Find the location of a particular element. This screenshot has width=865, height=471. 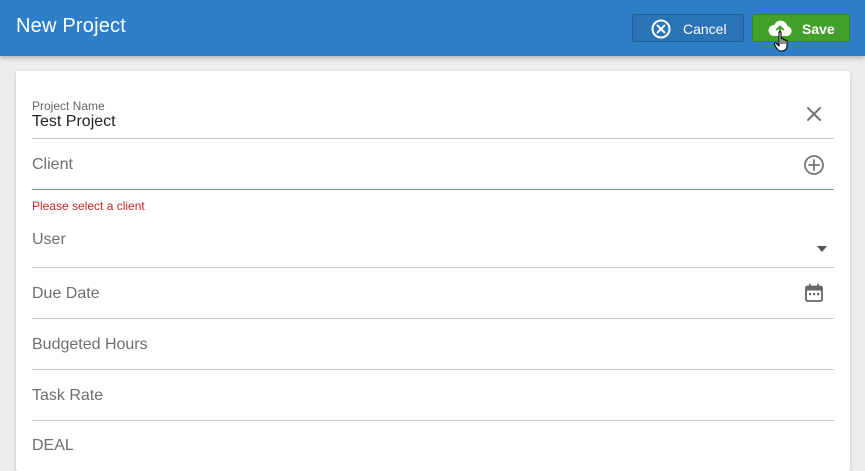

due-date-field: Due Date is located at coordinates (433, 294).